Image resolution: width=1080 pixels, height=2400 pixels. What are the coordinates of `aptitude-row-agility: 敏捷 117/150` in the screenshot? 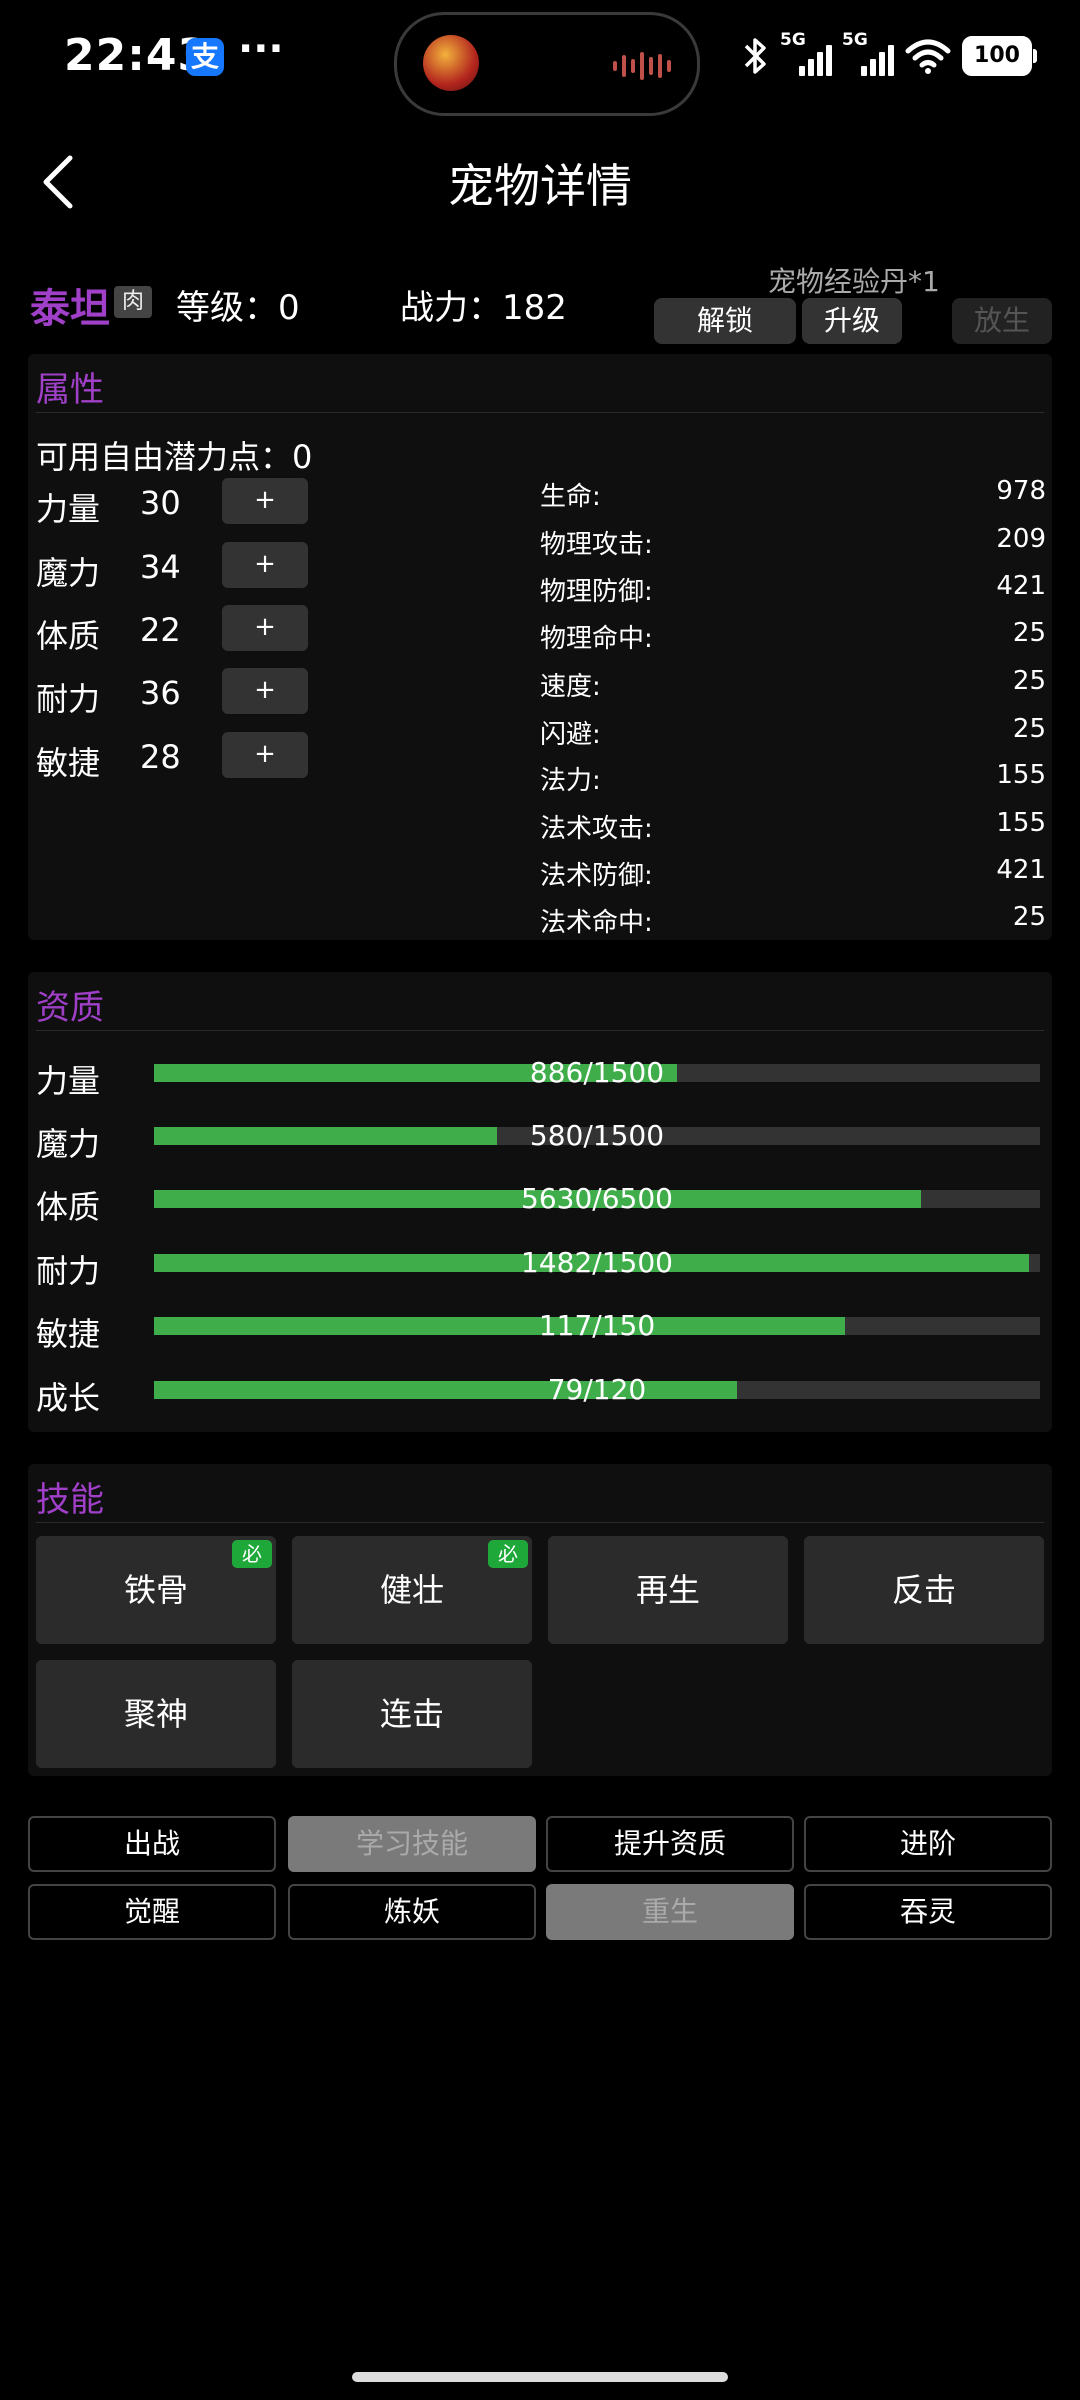 It's located at (539, 1328).